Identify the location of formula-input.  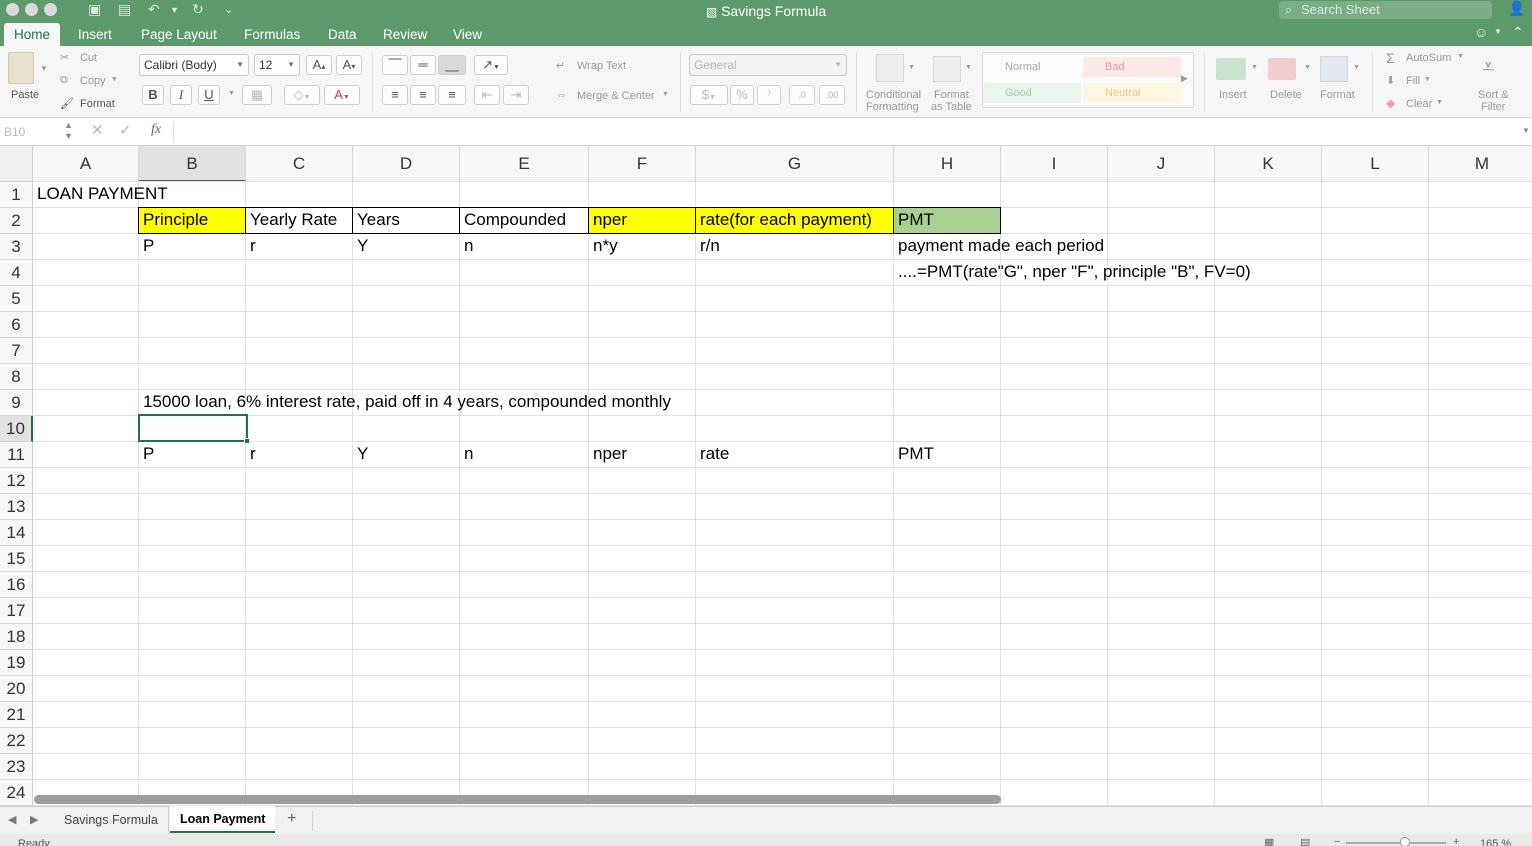
(850, 132).